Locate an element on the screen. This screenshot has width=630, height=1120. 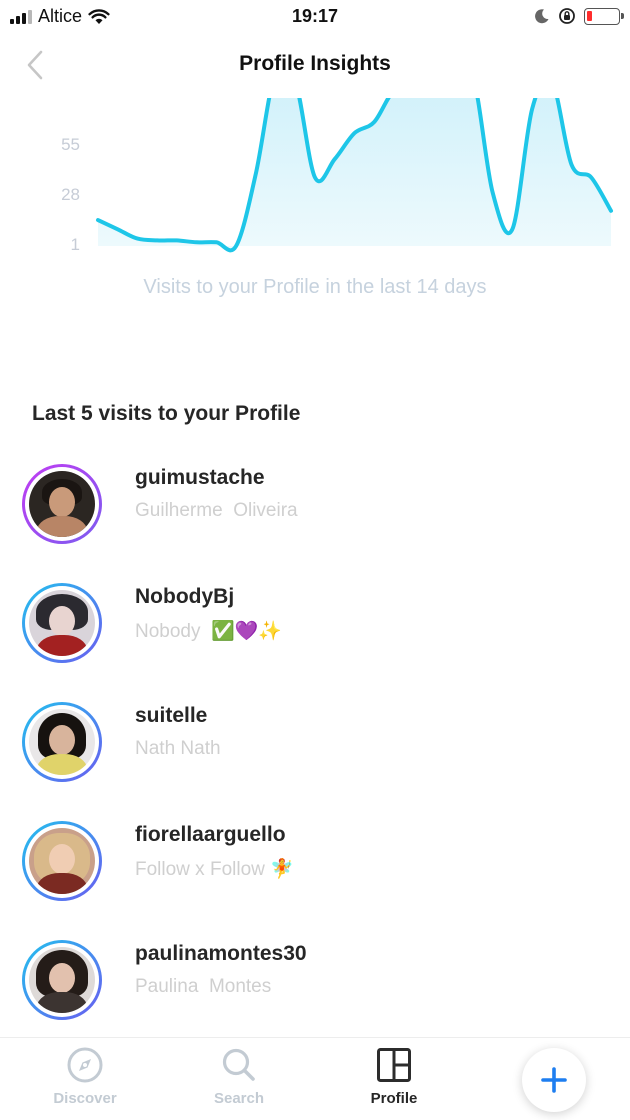
visit-item-suitelle: suitelle Nath Nath is located at coordinates (315, 755).